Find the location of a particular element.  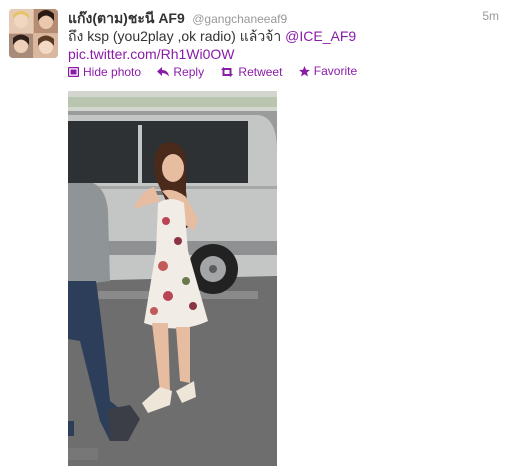

avatar-collage-image is located at coordinates (33, 33).